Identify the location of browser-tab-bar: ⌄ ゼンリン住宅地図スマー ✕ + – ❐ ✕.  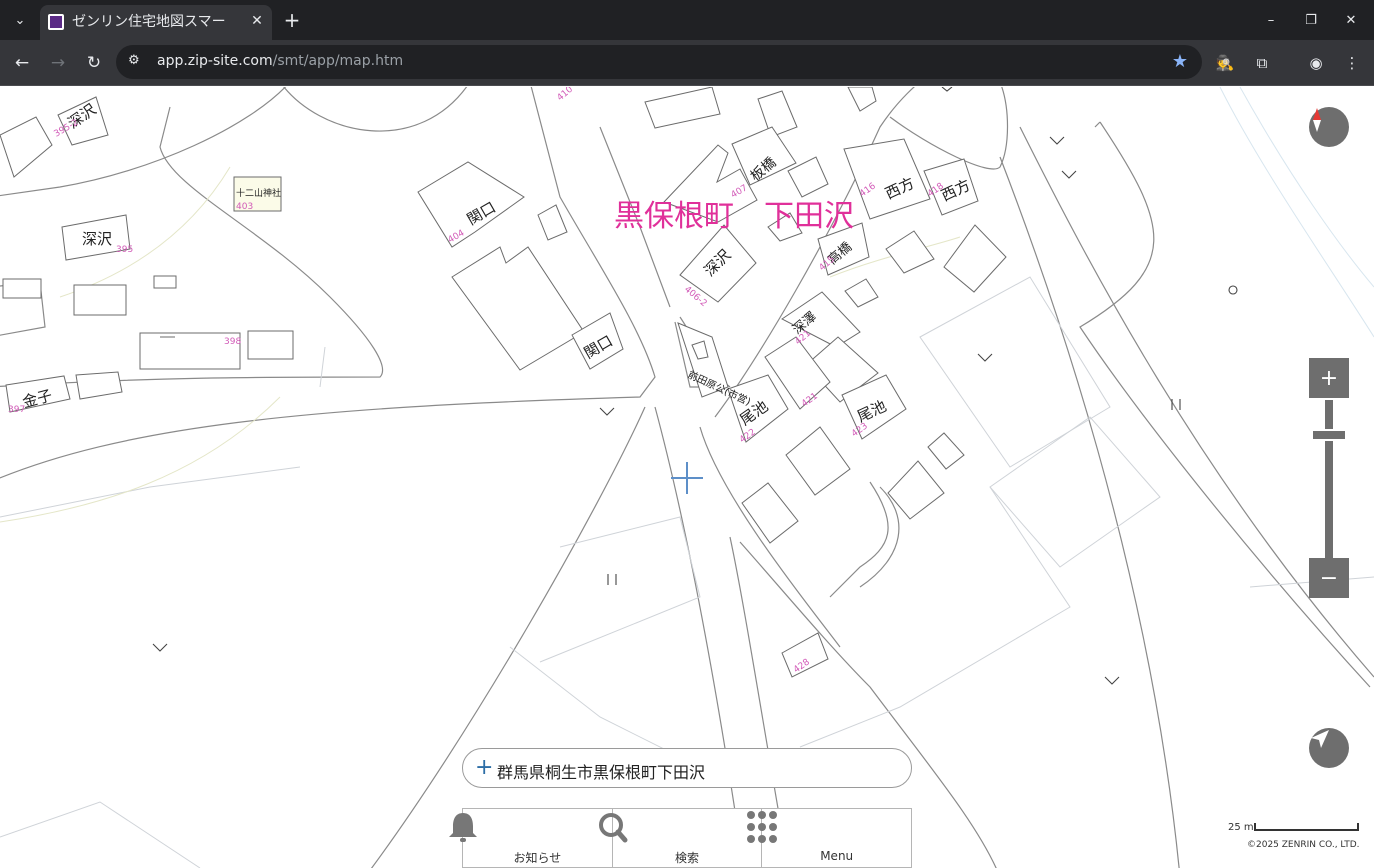
(687, 20).